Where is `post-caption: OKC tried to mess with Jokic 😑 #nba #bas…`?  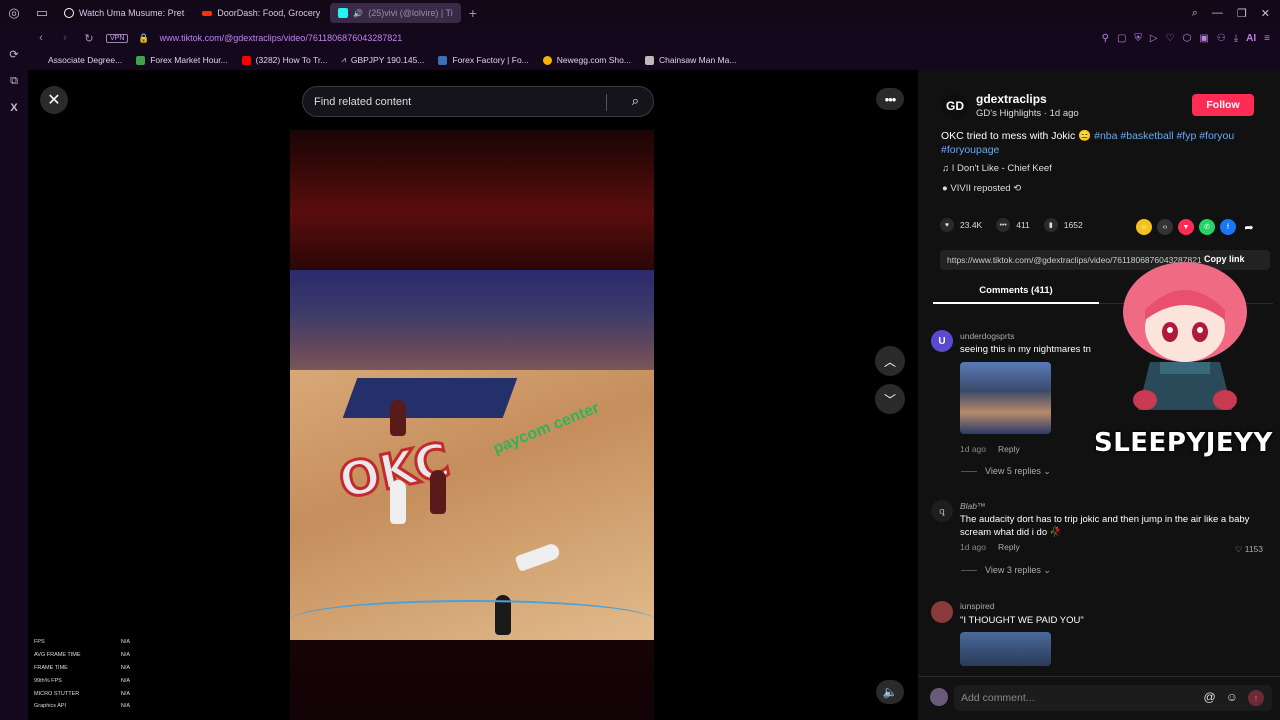 post-caption: OKC tried to mess with Jokic 😑 #nba #bas… is located at coordinates (1096, 143).